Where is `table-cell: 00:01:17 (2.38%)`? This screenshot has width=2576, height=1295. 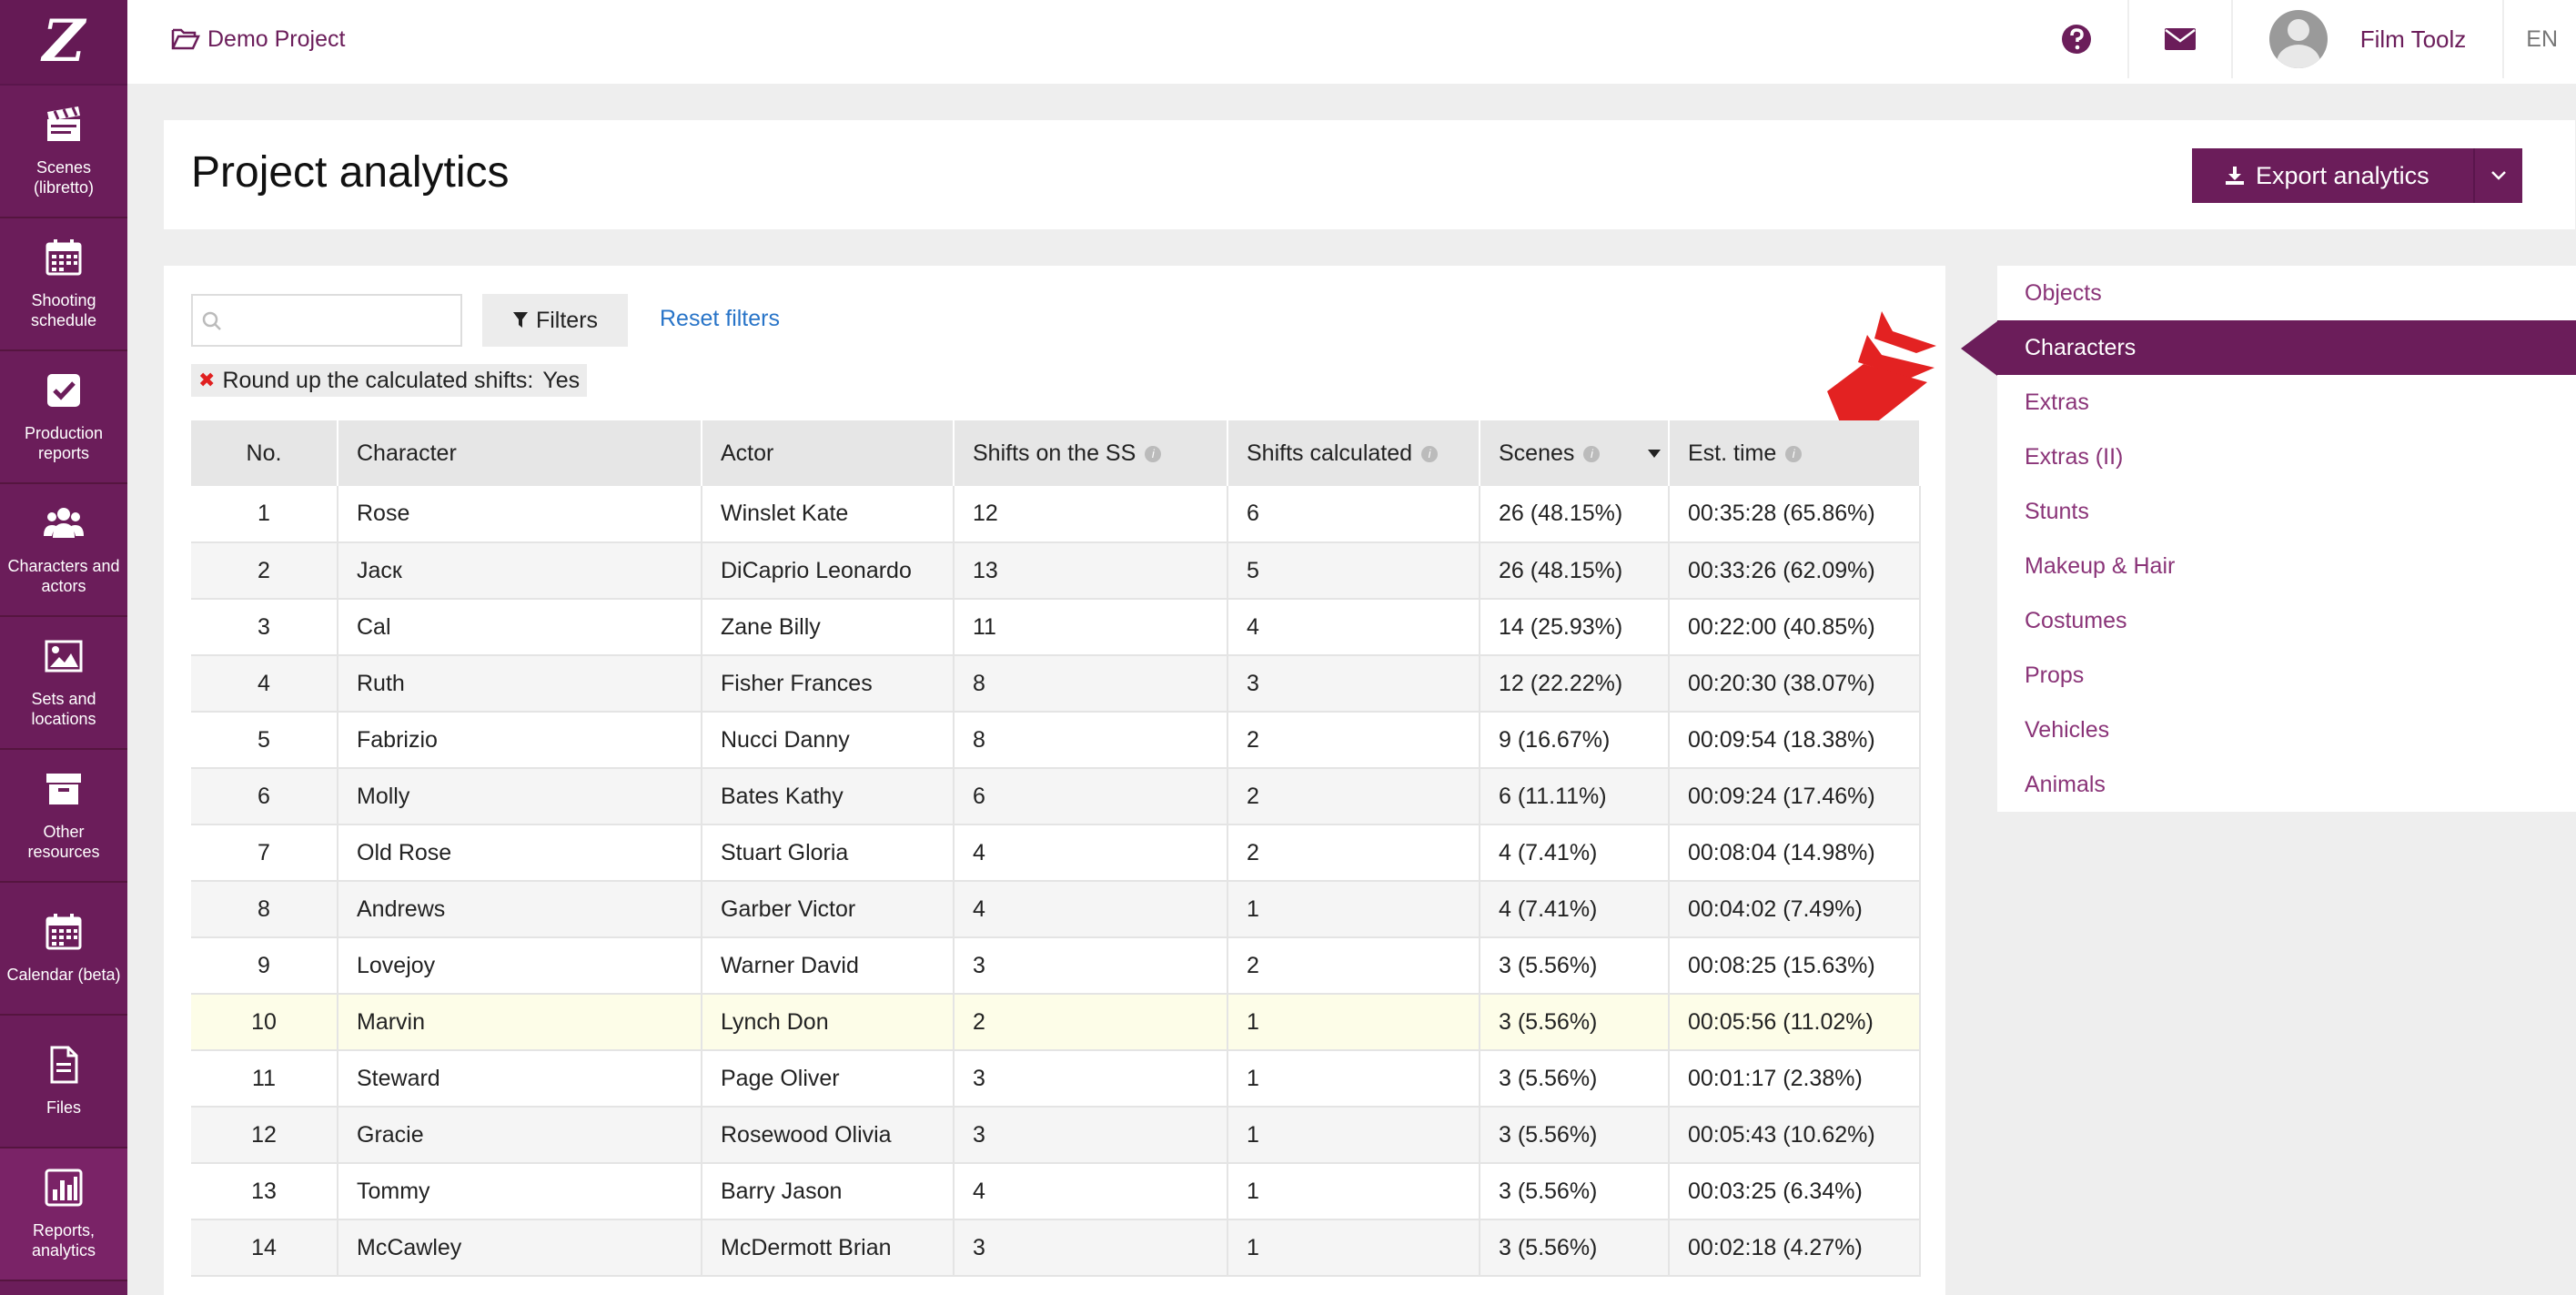
table-cell: 00:01:17 (2.38%) is located at coordinates (1795, 1079).